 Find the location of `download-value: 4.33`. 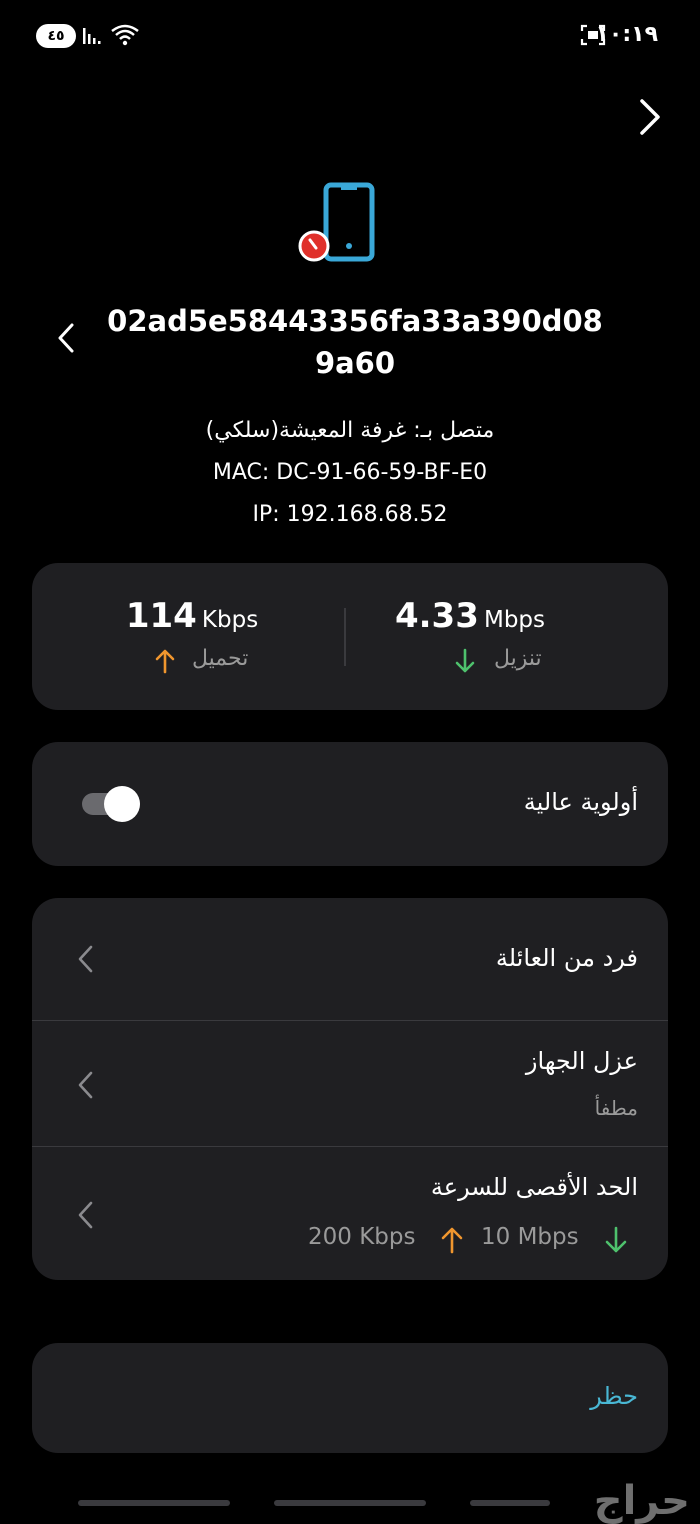

download-value: 4.33 is located at coordinates (436, 616).